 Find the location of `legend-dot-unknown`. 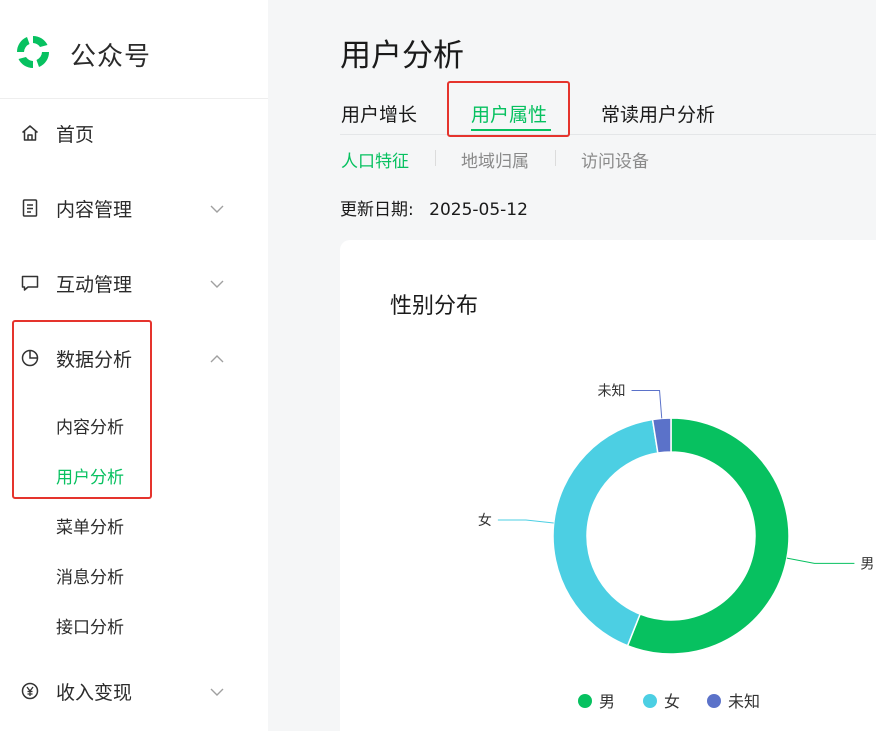

legend-dot-unknown is located at coordinates (714, 701).